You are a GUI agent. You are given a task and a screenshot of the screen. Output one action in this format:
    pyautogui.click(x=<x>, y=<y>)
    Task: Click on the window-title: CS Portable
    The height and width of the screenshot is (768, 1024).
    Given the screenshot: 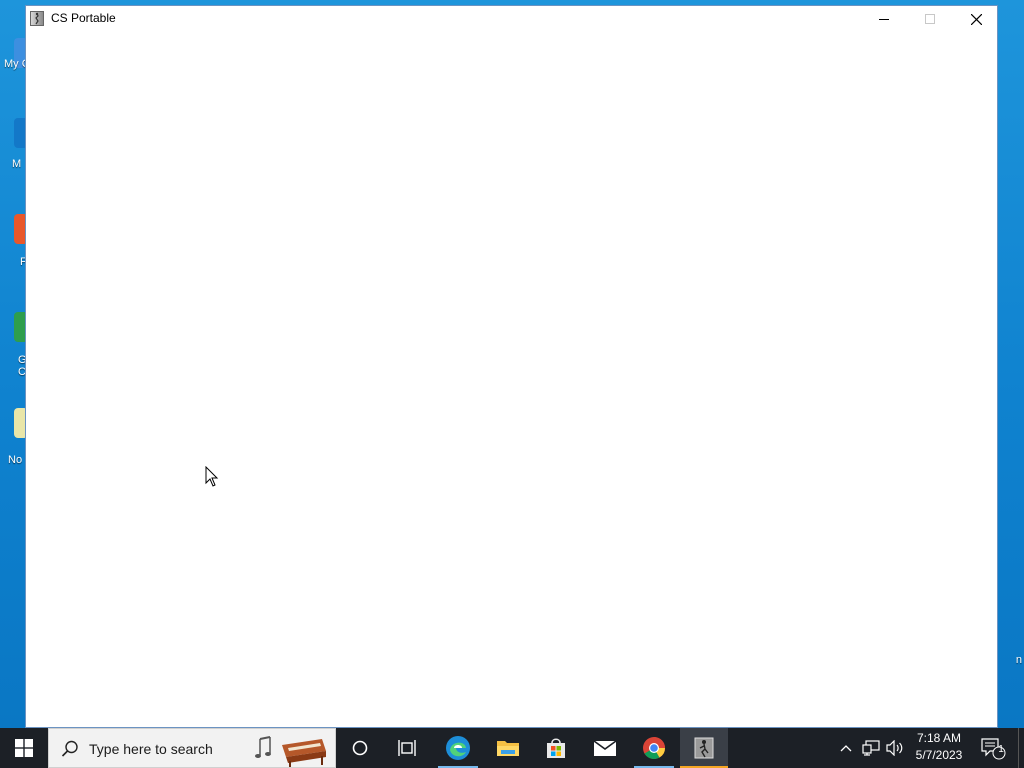 What is the action you would take?
    pyautogui.click(x=83, y=18)
    